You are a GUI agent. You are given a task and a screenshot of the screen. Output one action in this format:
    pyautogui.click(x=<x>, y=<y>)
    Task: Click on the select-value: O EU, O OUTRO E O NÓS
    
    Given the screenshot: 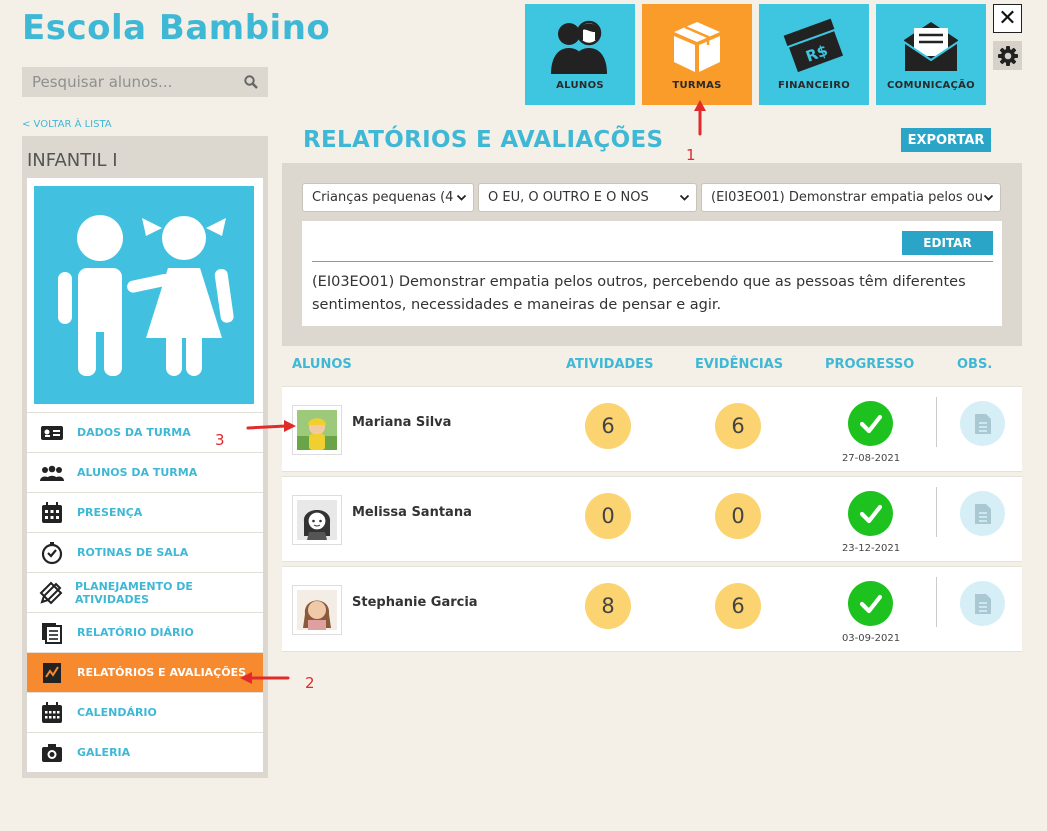 What is the action you would take?
    pyautogui.click(x=568, y=197)
    